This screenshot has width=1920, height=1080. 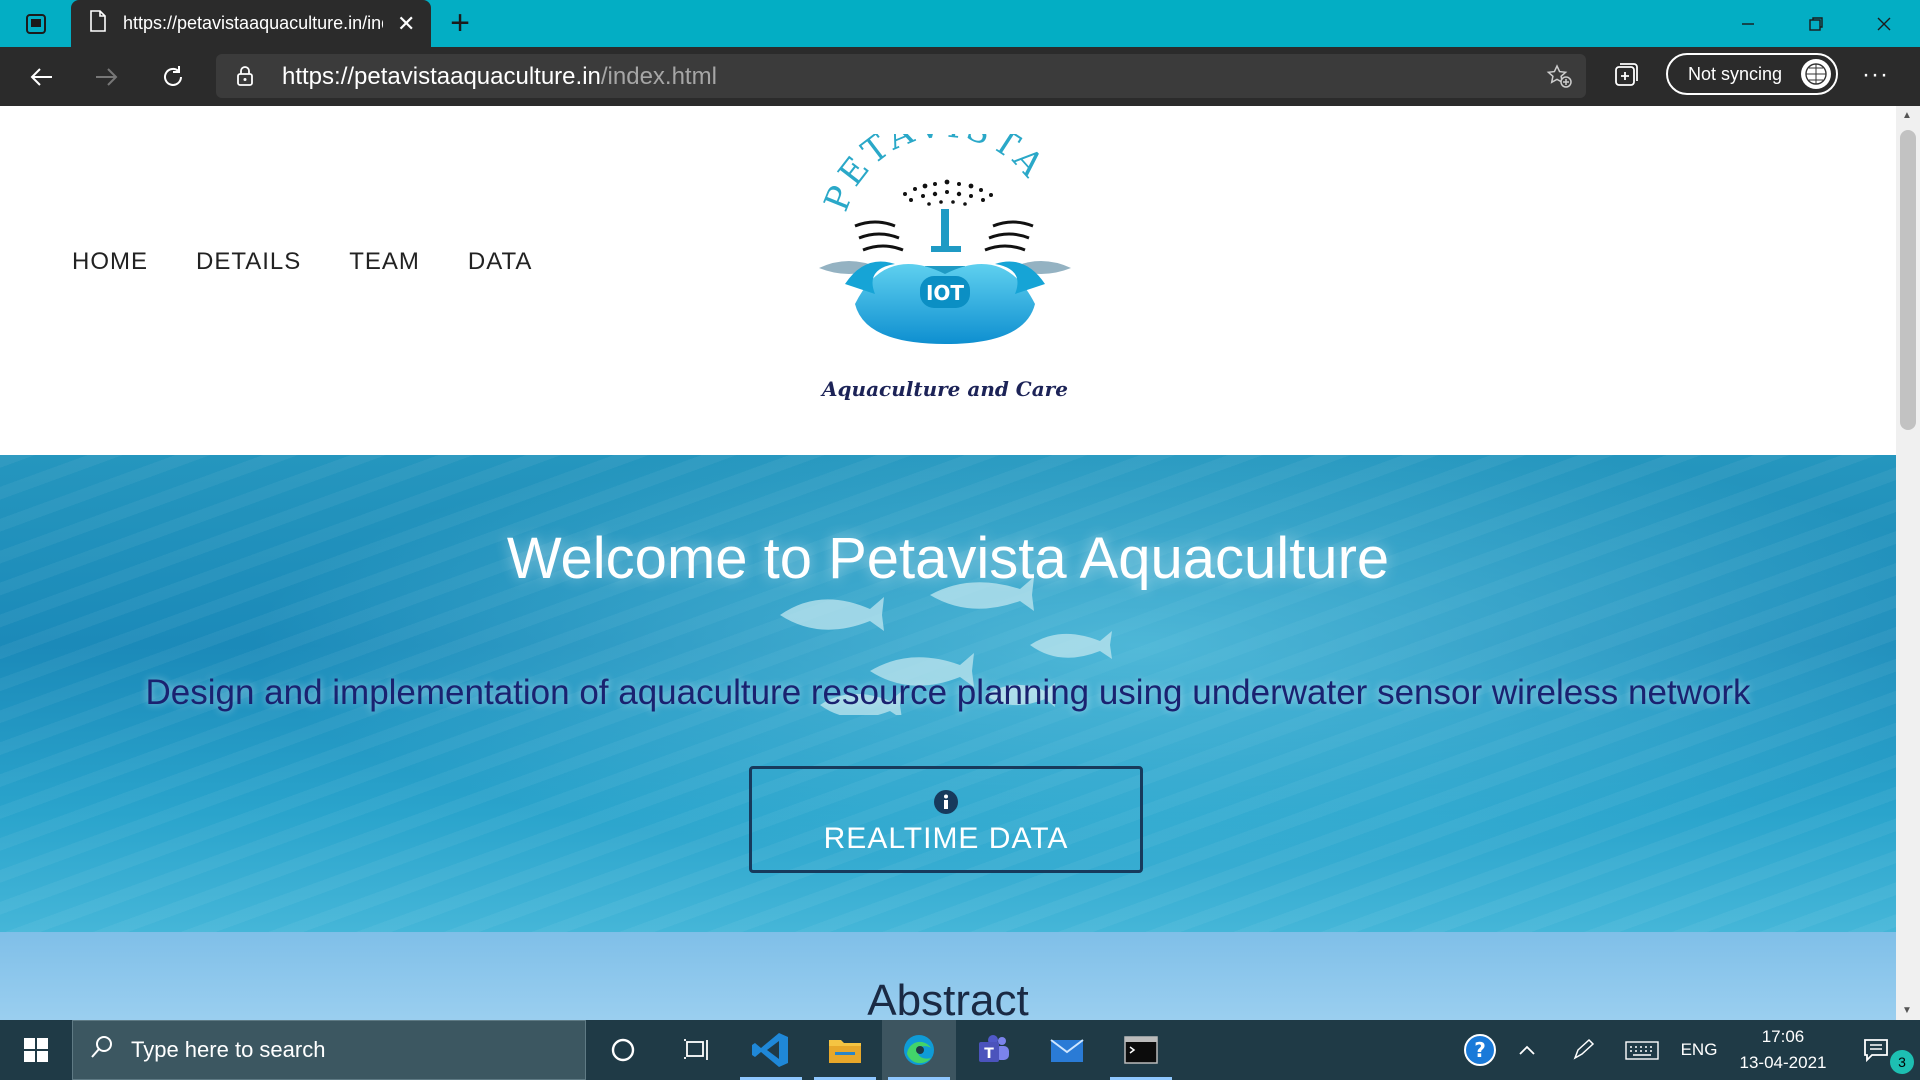 What do you see at coordinates (1559, 78) in the screenshot?
I see `add-favorite-icon` at bounding box center [1559, 78].